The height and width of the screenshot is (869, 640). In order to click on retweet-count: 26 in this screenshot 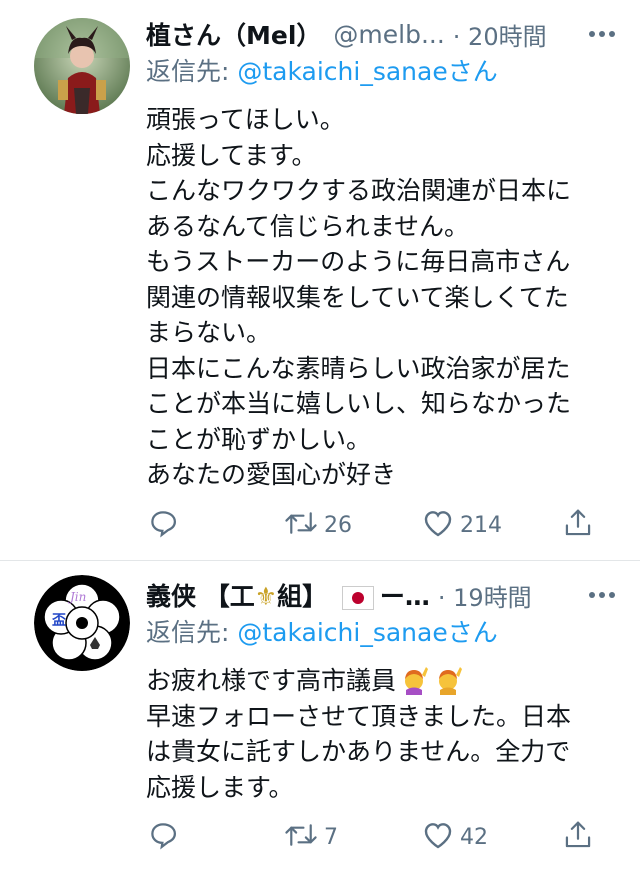, I will do `click(338, 525)`.